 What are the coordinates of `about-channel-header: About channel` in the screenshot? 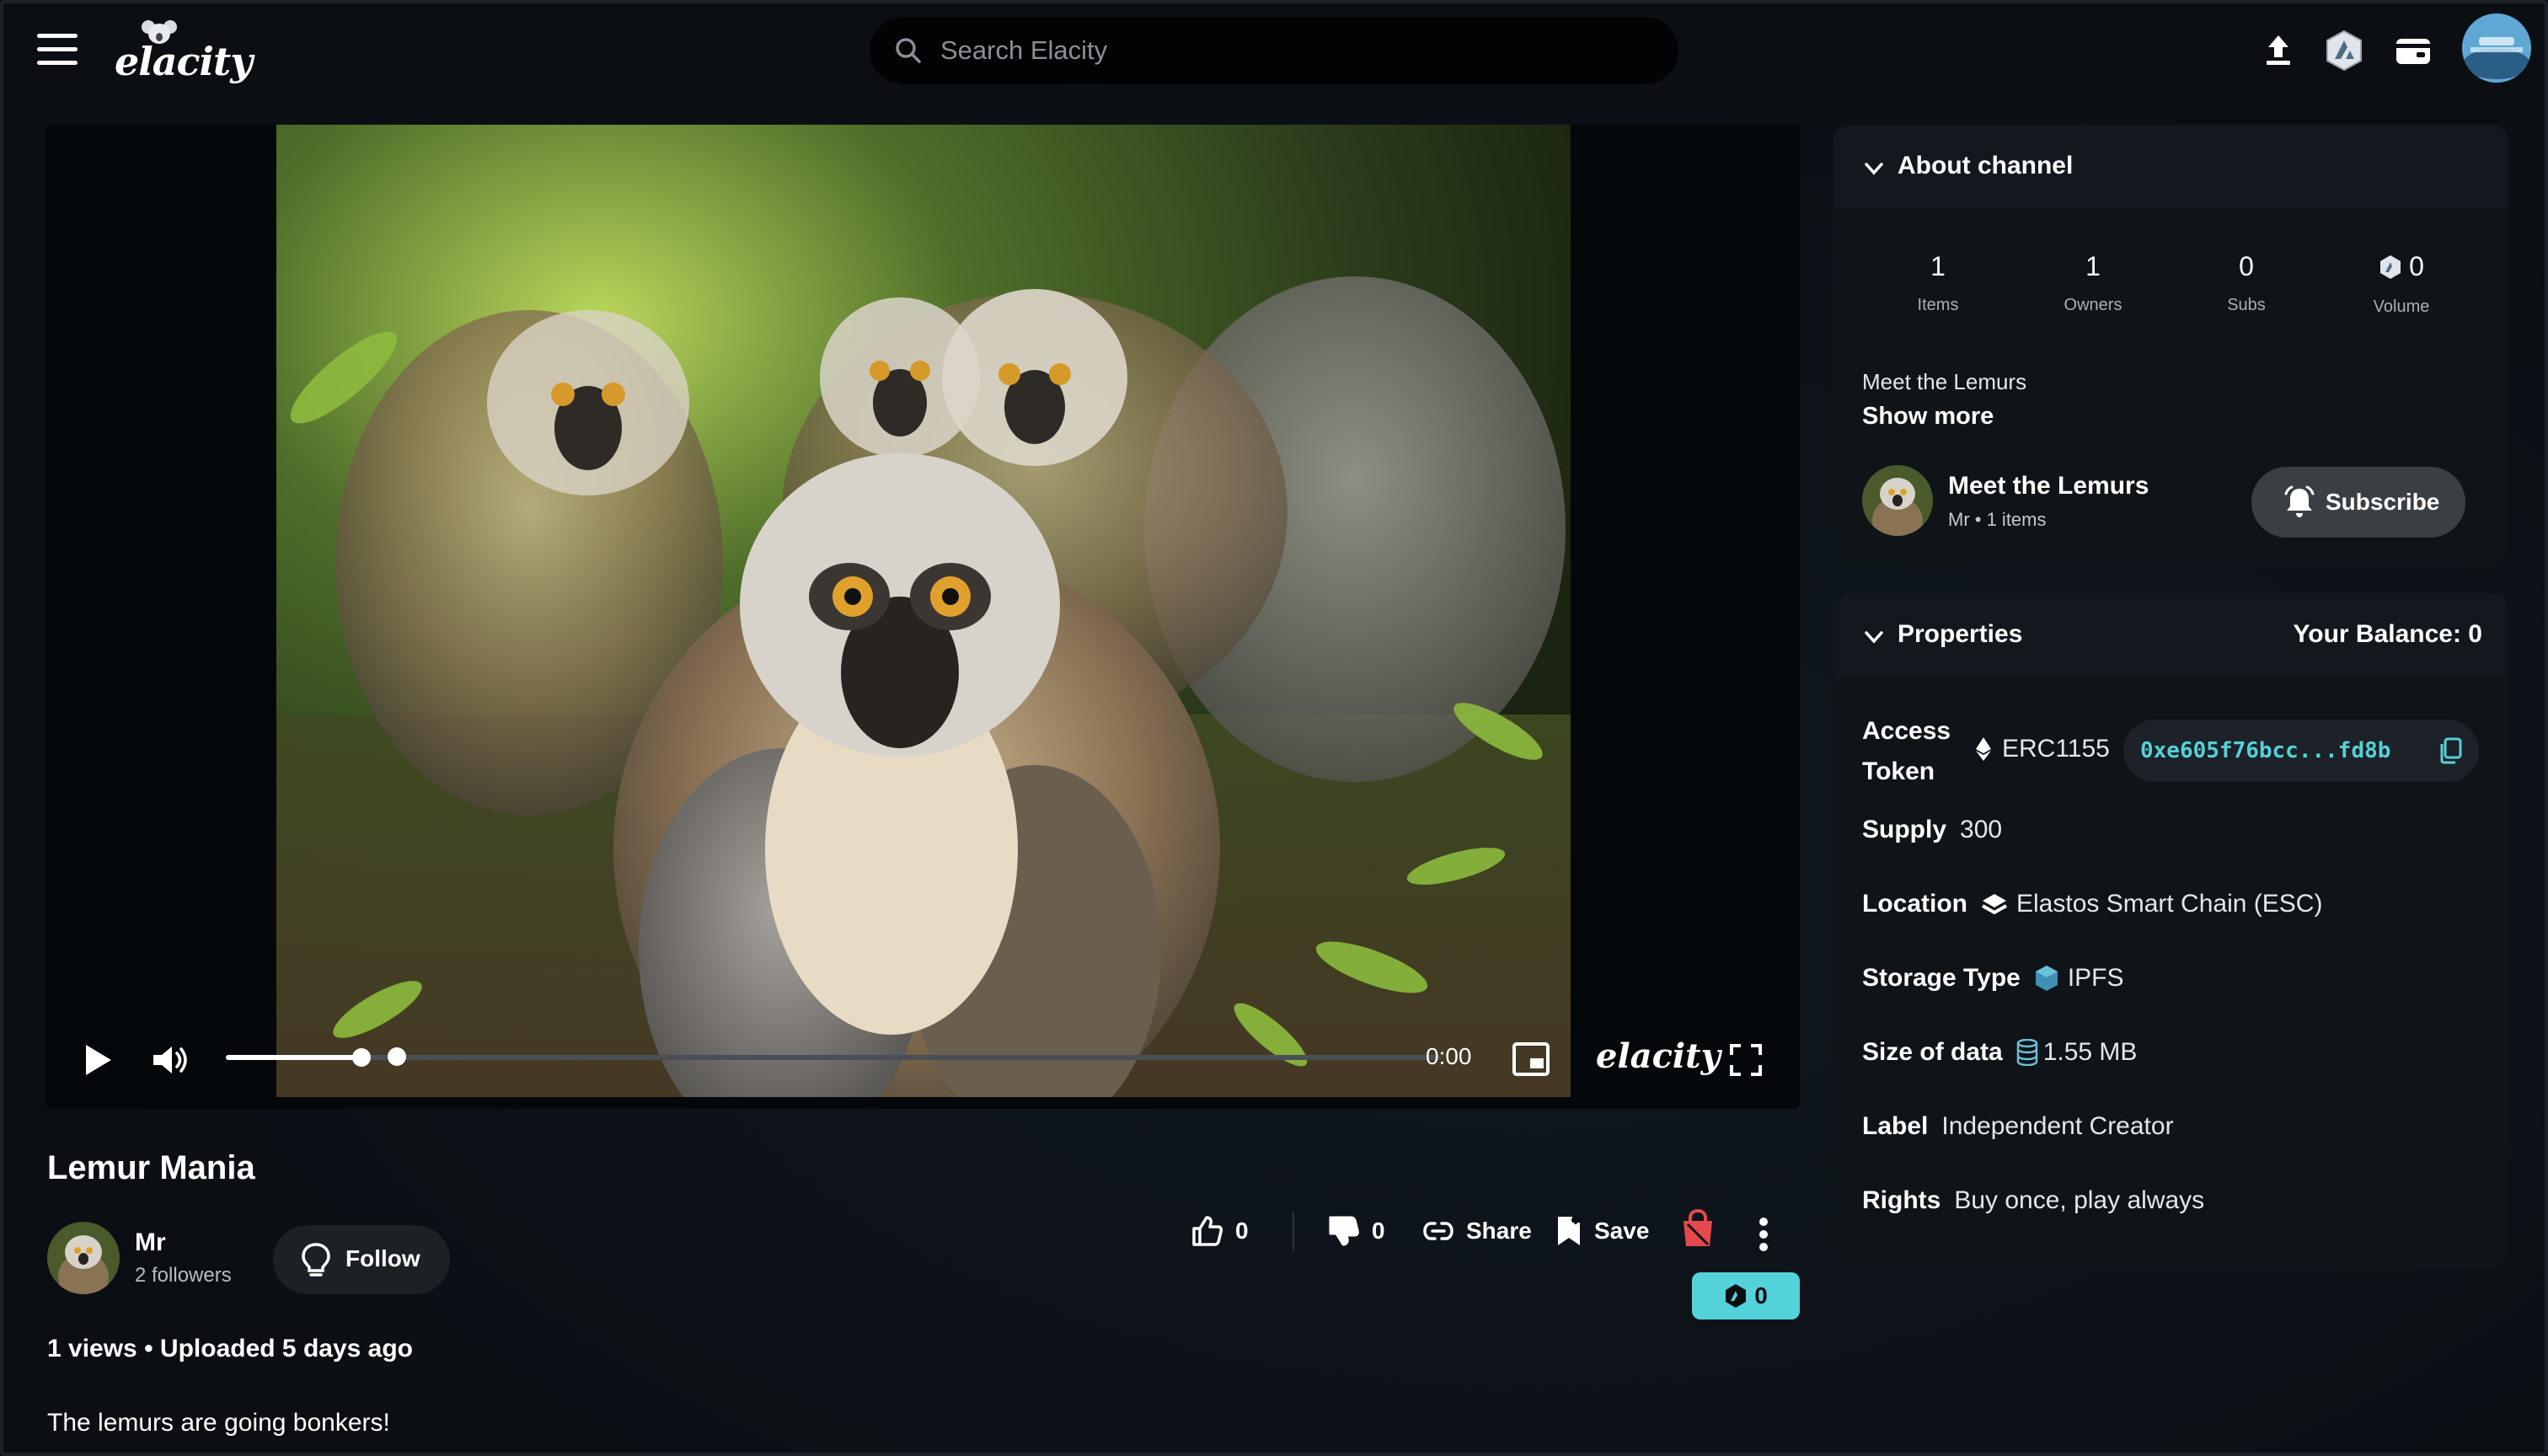 It's located at (2170, 167).